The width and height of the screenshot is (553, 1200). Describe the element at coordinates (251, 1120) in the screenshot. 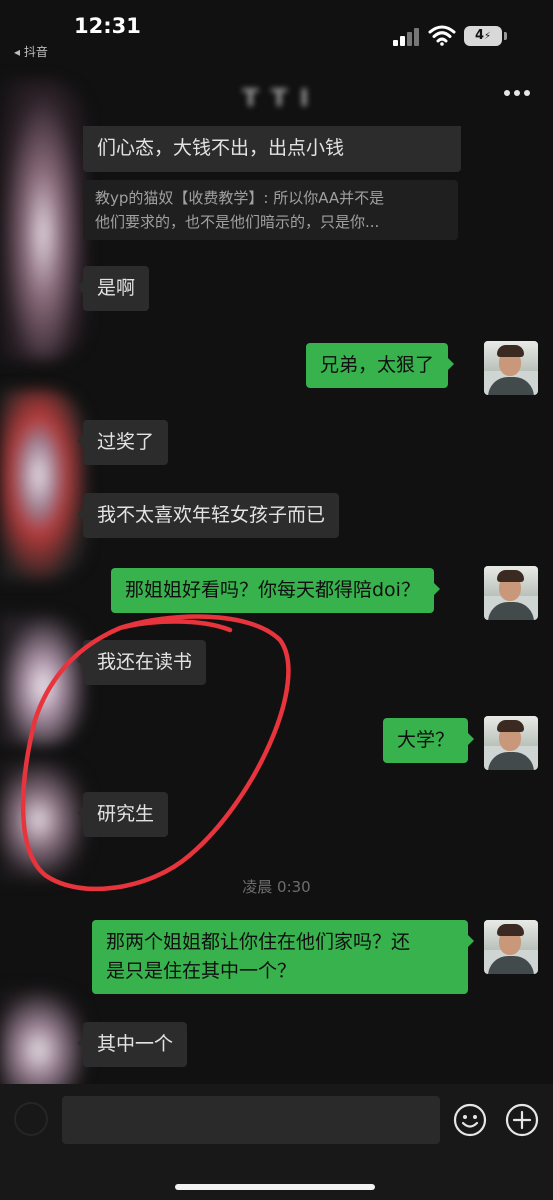

I see `message-input` at that location.